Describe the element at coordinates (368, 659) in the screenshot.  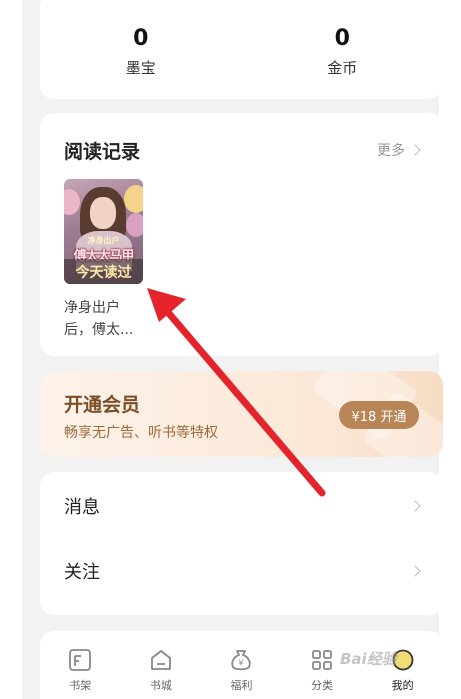
I see `watermark: Bai经验` at that location.